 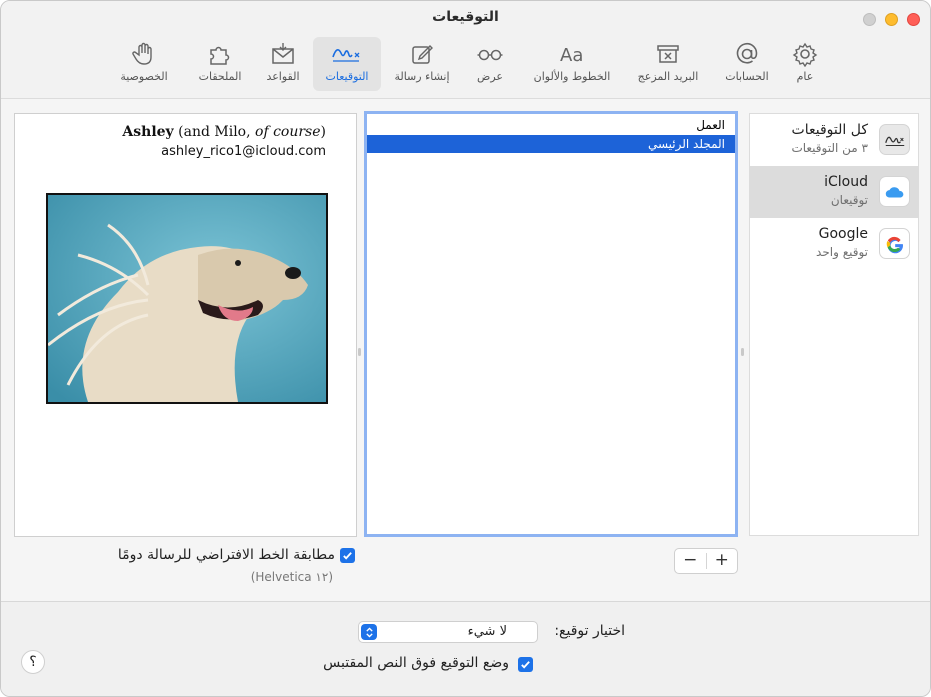 What do you see at coordinates (834, 140) in the screenshot?
I see `account-all-signatures: كل التوقيعات ٣ من التوقيعات` at bounding box center [834, 140].